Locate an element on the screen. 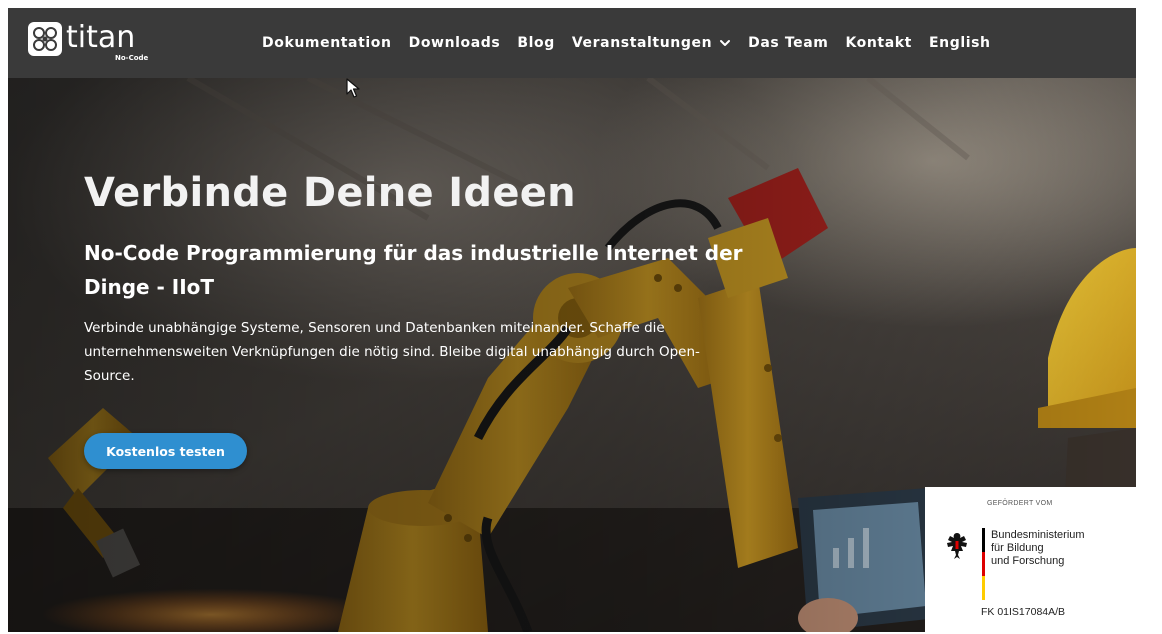 This screenshot has height=634, width=1162. german-flag-bar is located at coordinates (983, 564).